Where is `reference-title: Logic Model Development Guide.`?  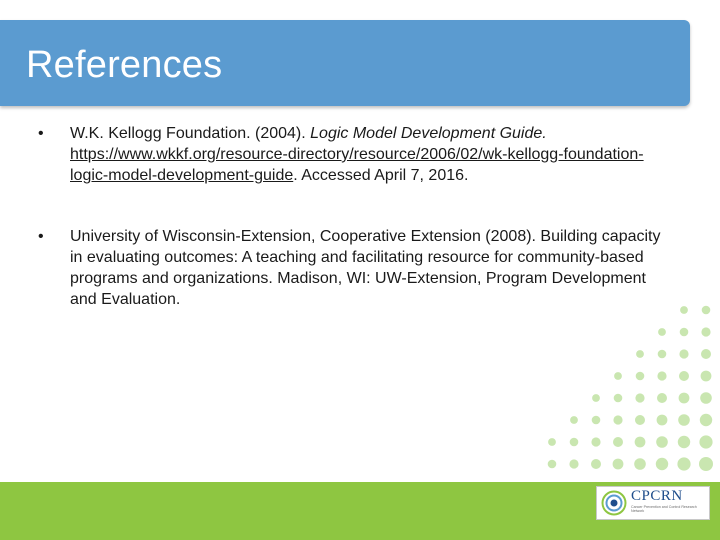
reference-title: Logic Model Development Guide. is located at coordinates (428, 133).